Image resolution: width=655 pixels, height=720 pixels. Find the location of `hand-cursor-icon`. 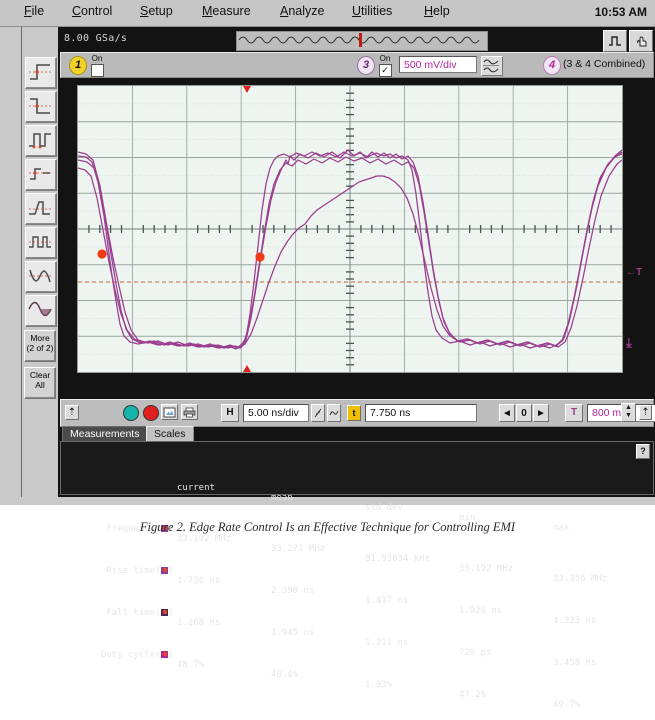

hand-cursor-icon is located at coordinates (641, 41).